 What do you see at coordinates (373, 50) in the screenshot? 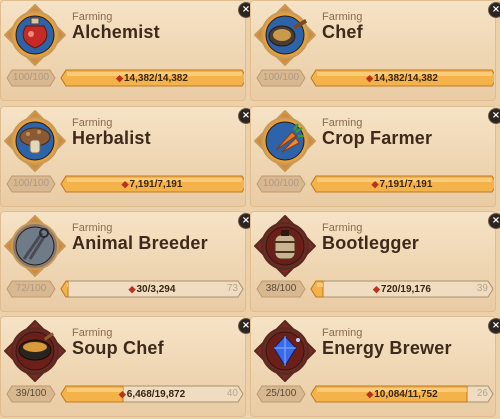
I see `skill-card: Farming Chef 100/100 ◆14,382/14,382` at bounding box center [373, 50].